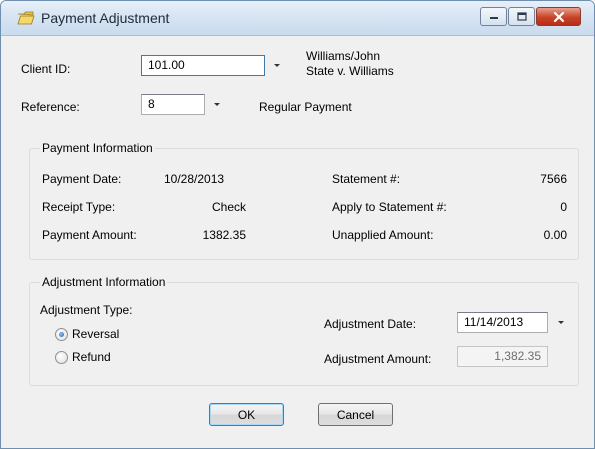  I want to click on reference-input: 8, so click(173, 104).